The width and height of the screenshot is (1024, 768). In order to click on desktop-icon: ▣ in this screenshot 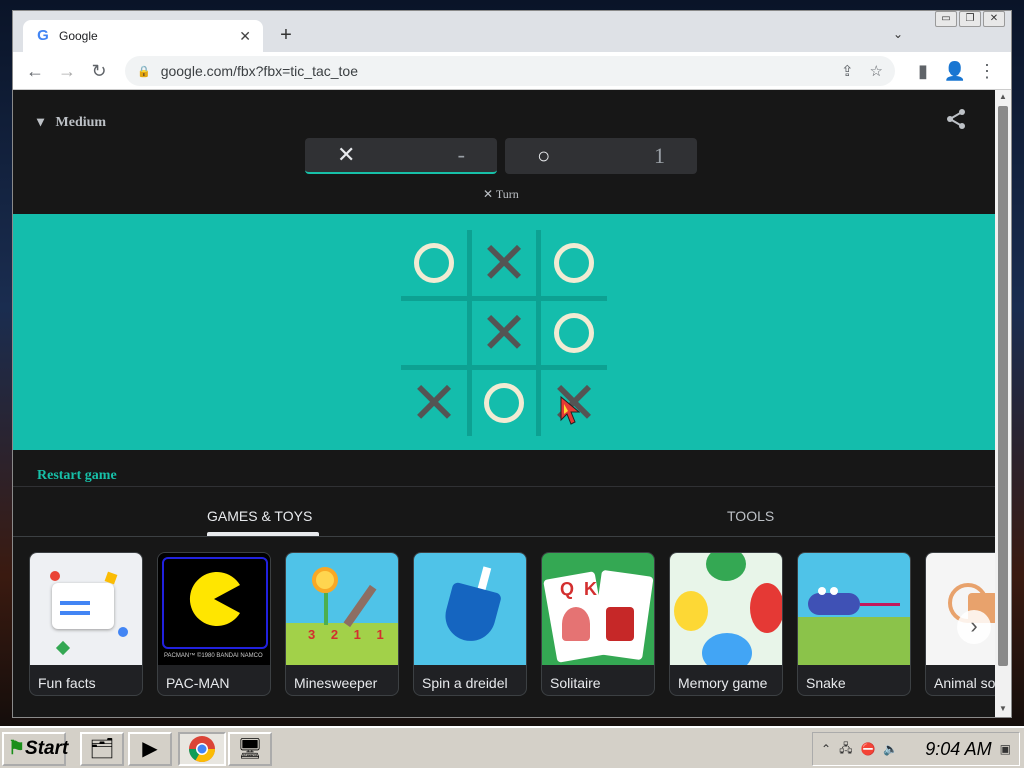, I will do `click(1005, 749)`.